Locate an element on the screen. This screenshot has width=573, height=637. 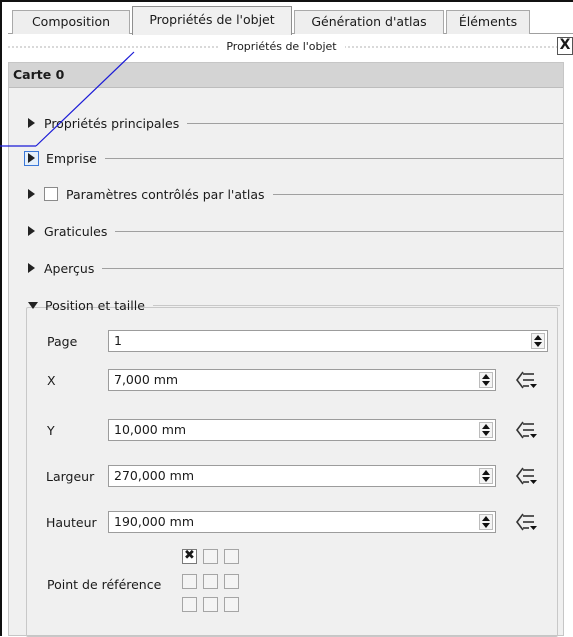
atlas-controlled-checkbox is located at coordinates (51, 194).